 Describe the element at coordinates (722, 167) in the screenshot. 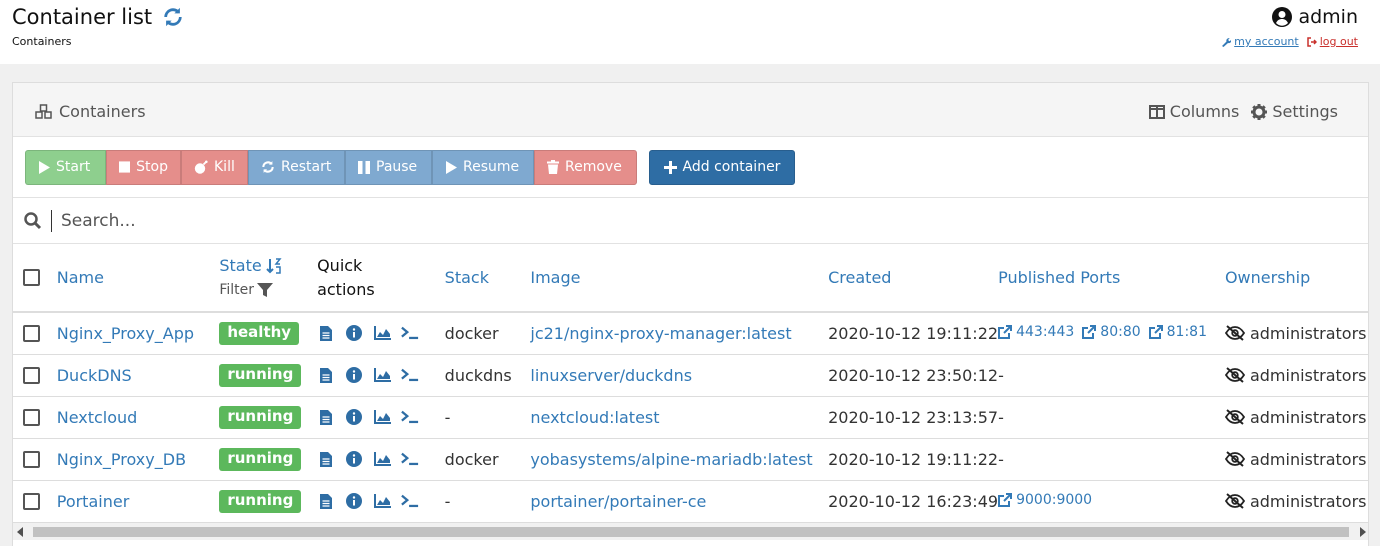

I see `add-container-button: Add container` at that location.